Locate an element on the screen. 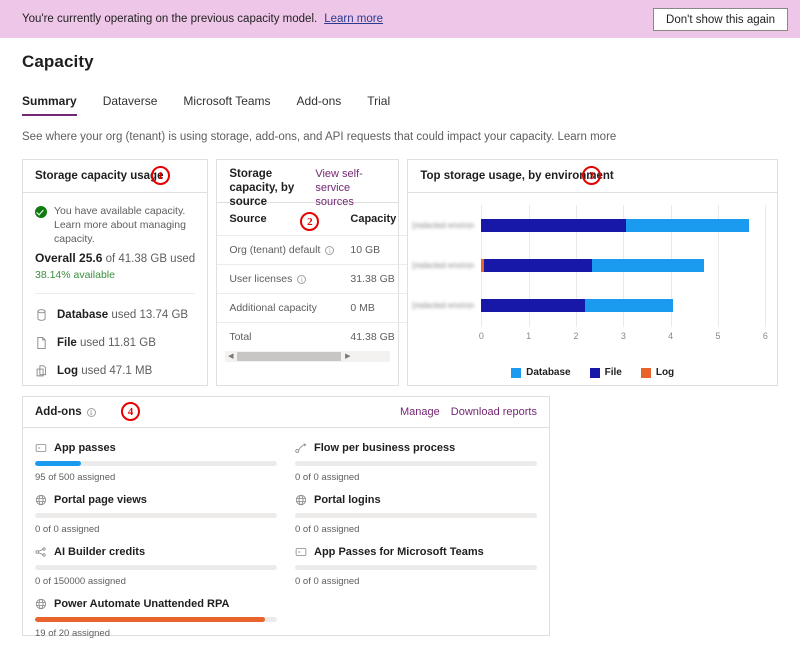  tab-dataverse: Dataverse is located at coordinates (130, 105).